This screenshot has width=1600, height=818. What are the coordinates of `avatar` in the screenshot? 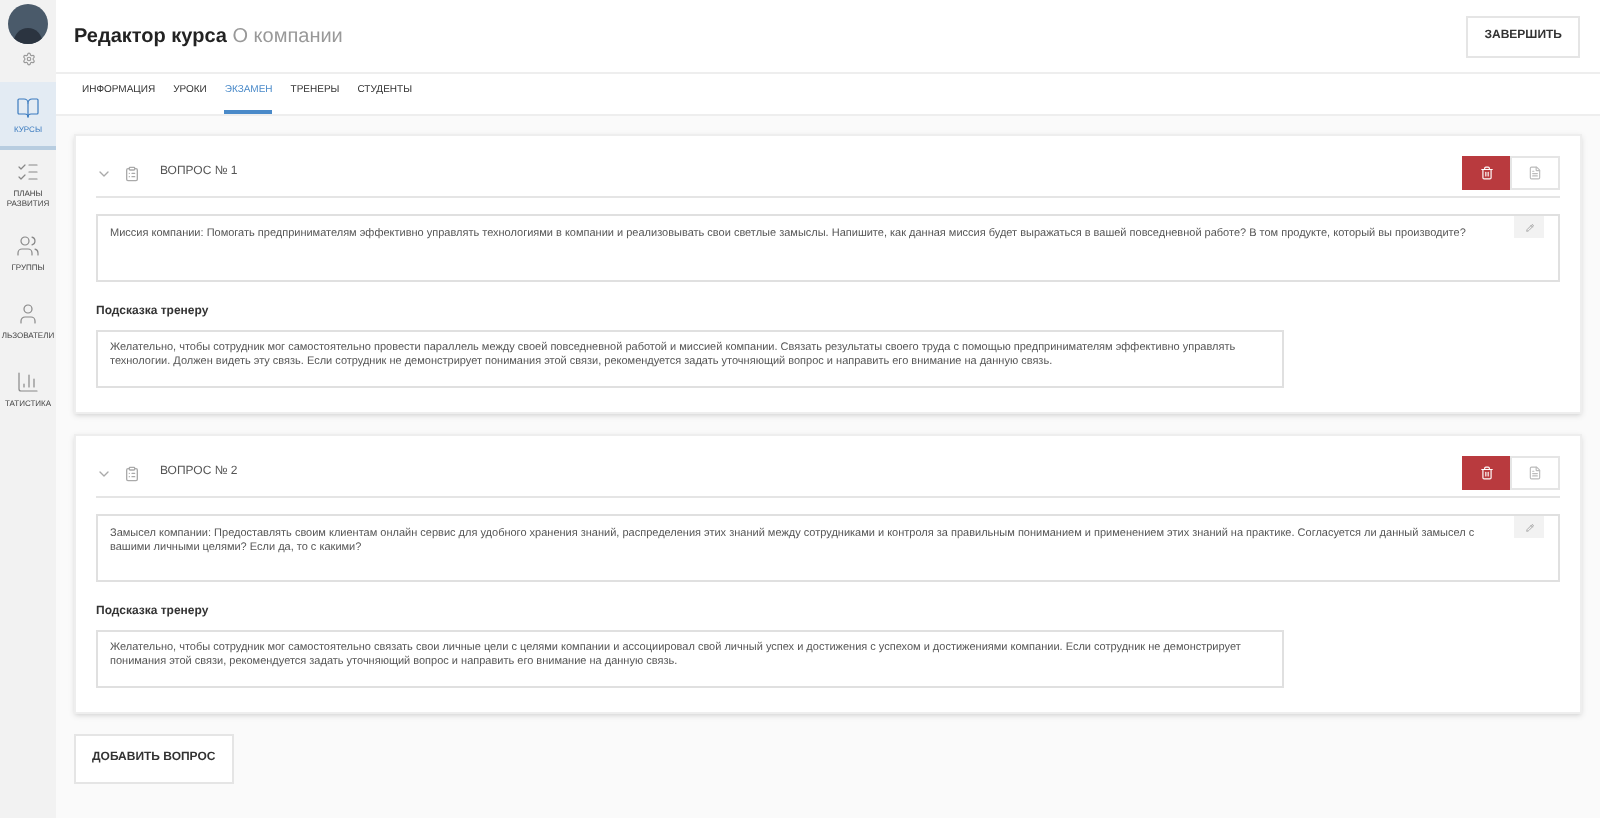 It's located at (28, 24).